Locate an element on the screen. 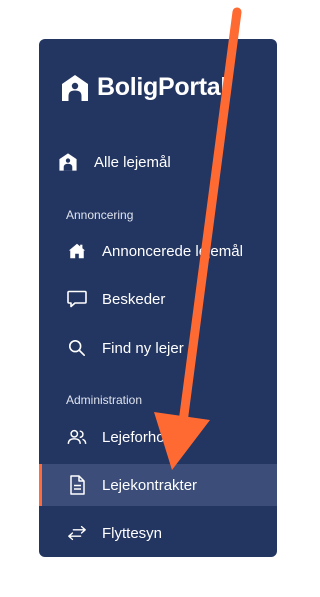 The height and width of the screenshot is (597, 320). nav-item-move-inspection: Flyttesyn is located at coordinates (158, 533).